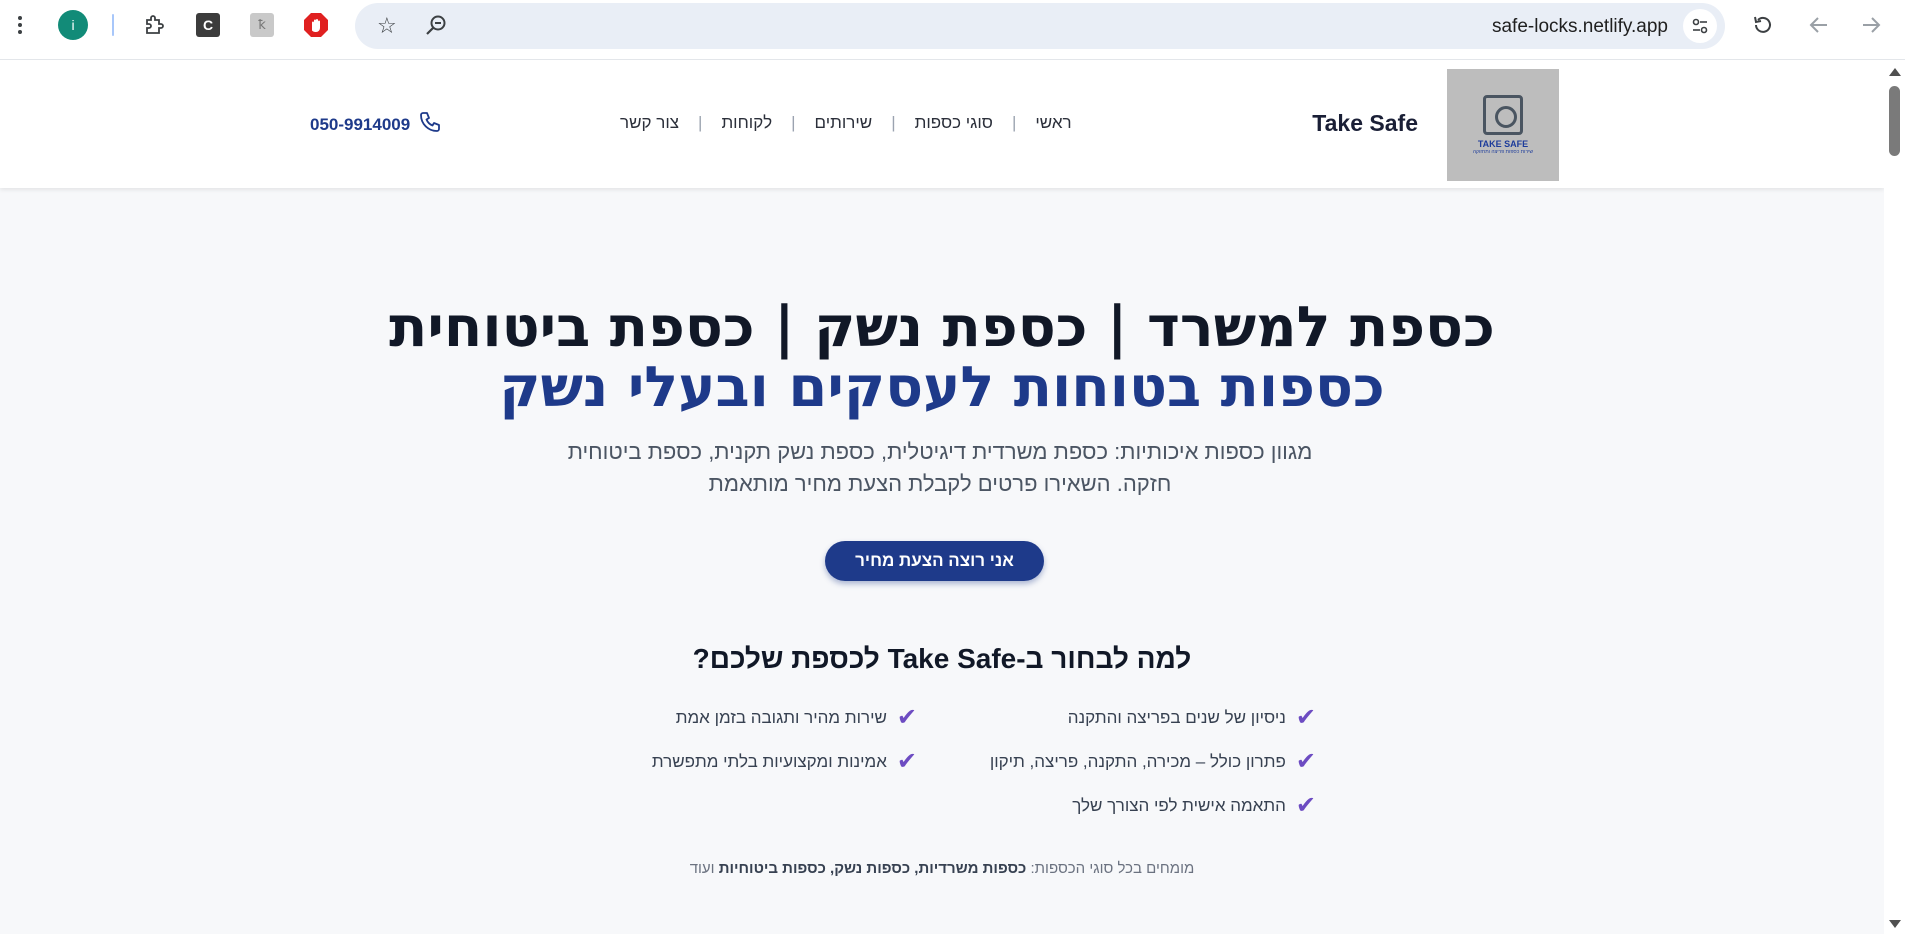 This screenshot has width=1905, height=934. Describe the element at coordinates (1503, 152) in the screenshot. I see `logo-subtext: שירות כספות פריצה ותחזוקה` at that location.